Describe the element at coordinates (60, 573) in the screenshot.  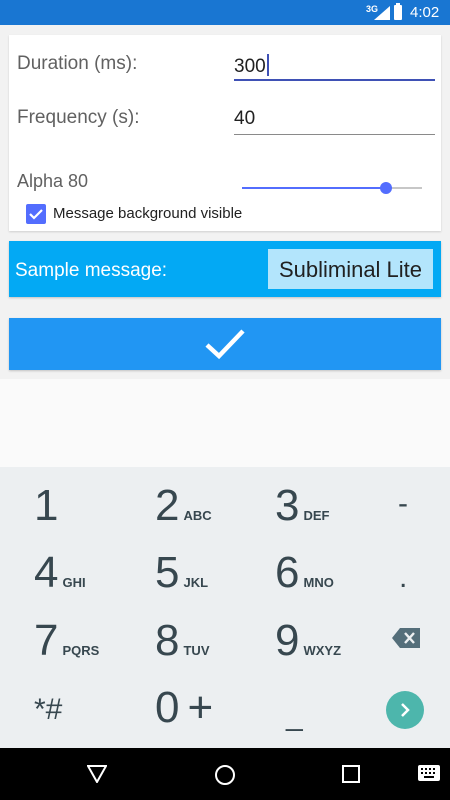
I see `key-4: 4 GHI` at that location.